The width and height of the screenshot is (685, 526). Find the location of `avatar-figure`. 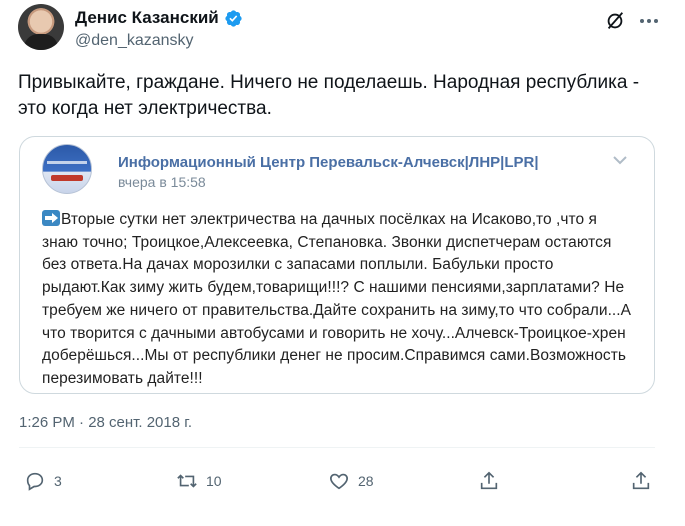

avatar-figure is located at coordinates (41, 42).